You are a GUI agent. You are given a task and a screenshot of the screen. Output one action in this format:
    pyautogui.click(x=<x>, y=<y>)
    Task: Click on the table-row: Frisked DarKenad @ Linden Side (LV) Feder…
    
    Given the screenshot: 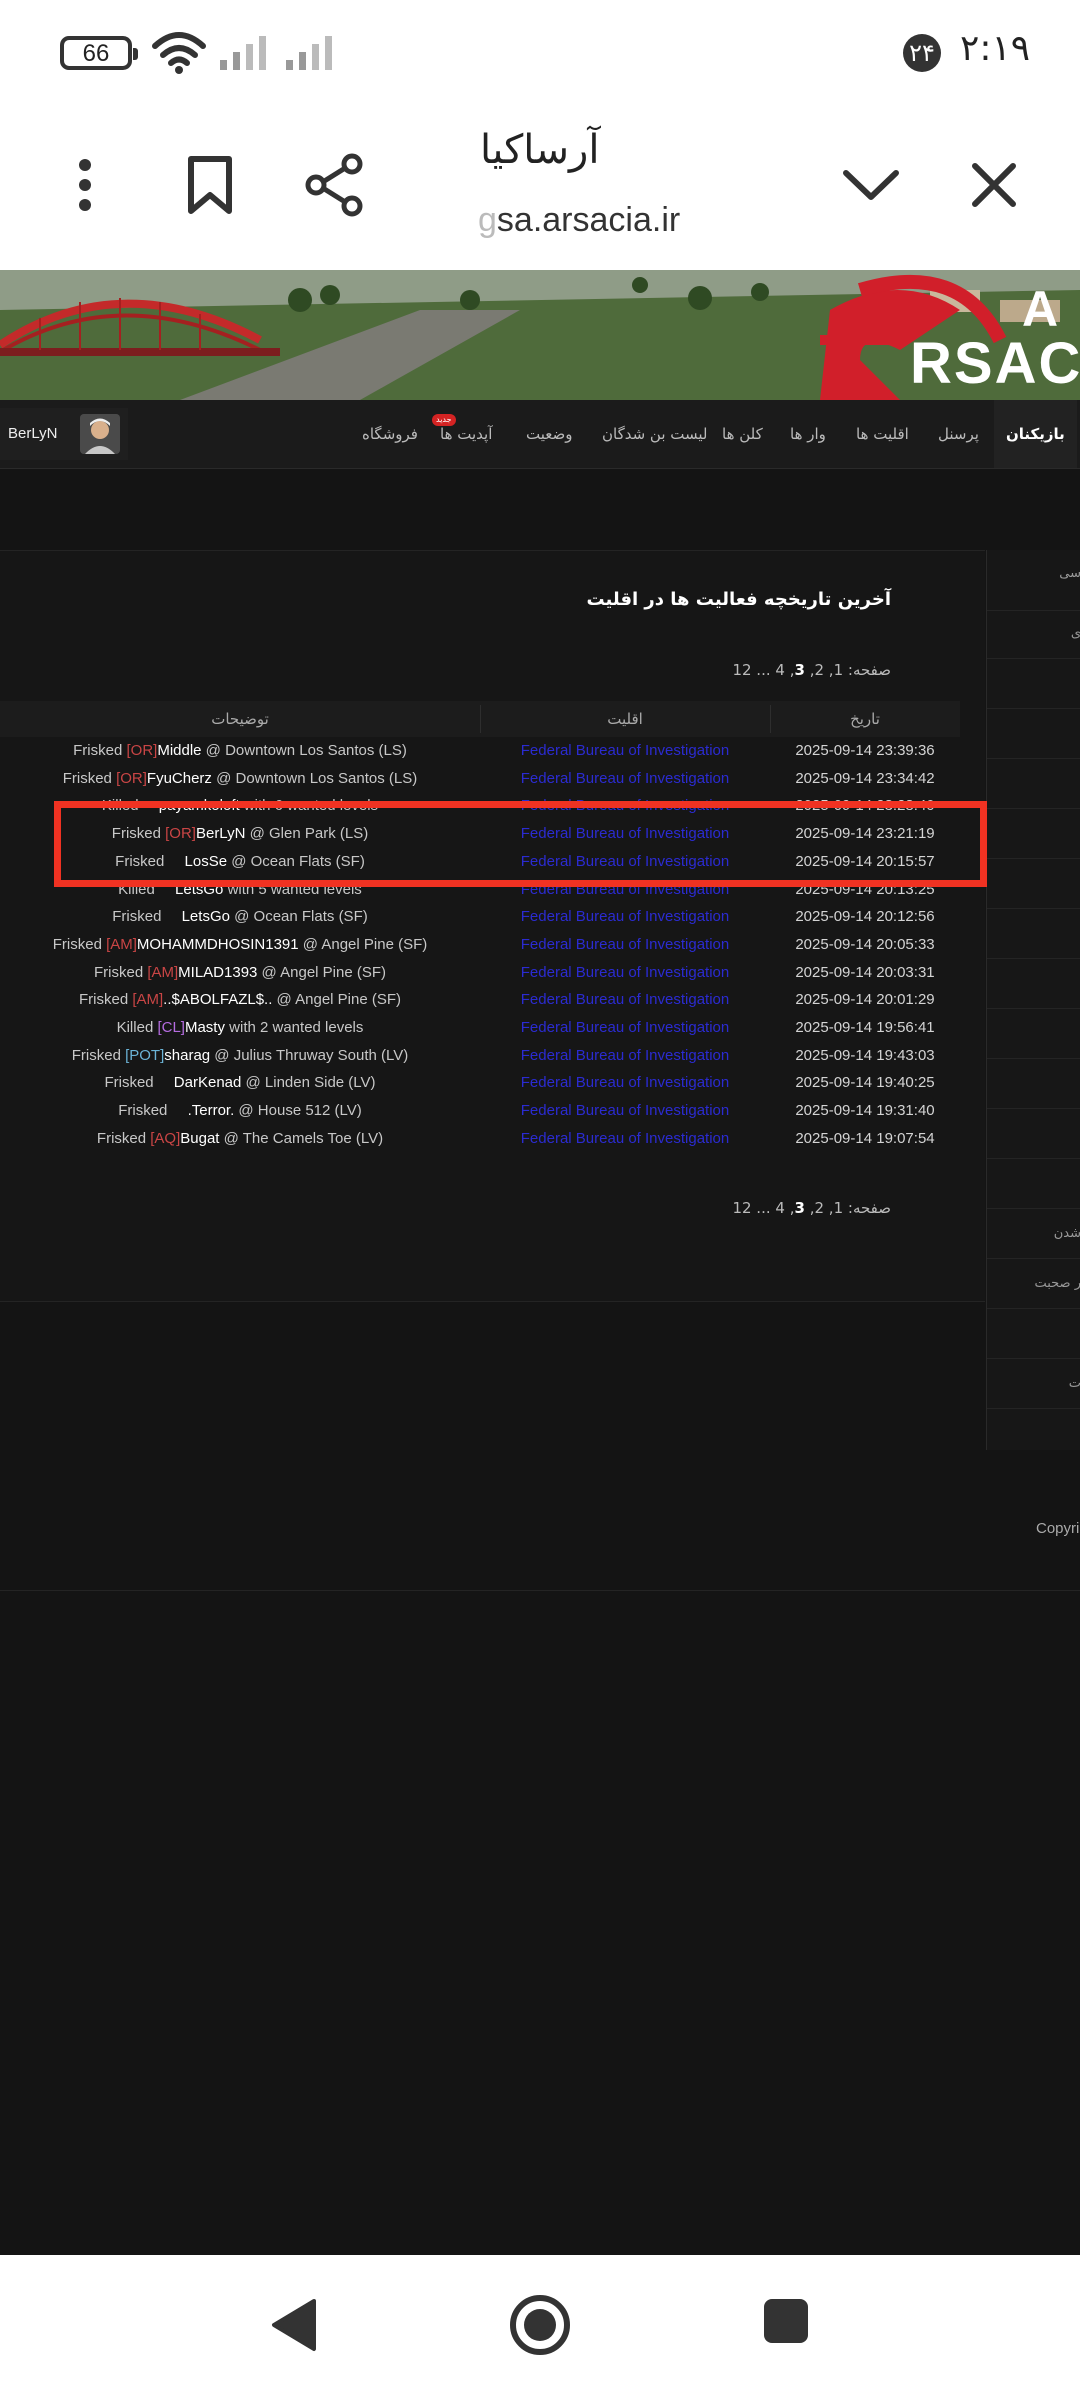 What is the action you would take?
    pyautogui.click(x=480, y=1083)
    